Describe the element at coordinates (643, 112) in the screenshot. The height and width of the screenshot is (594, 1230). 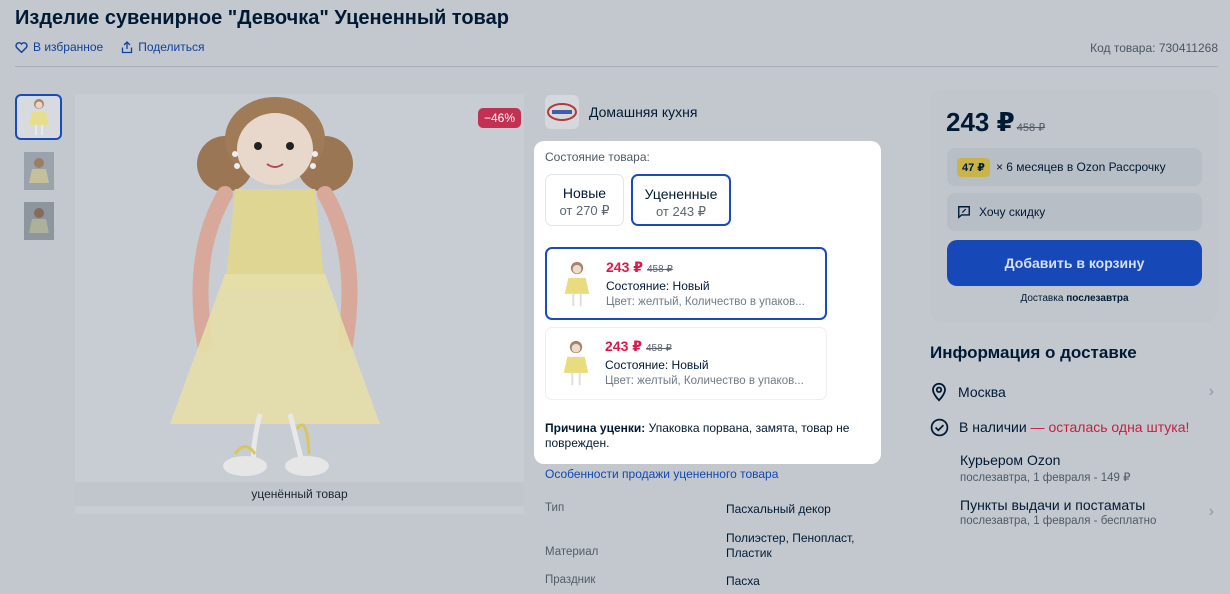
I see `seller-name: Домашняя кухня` at that location.